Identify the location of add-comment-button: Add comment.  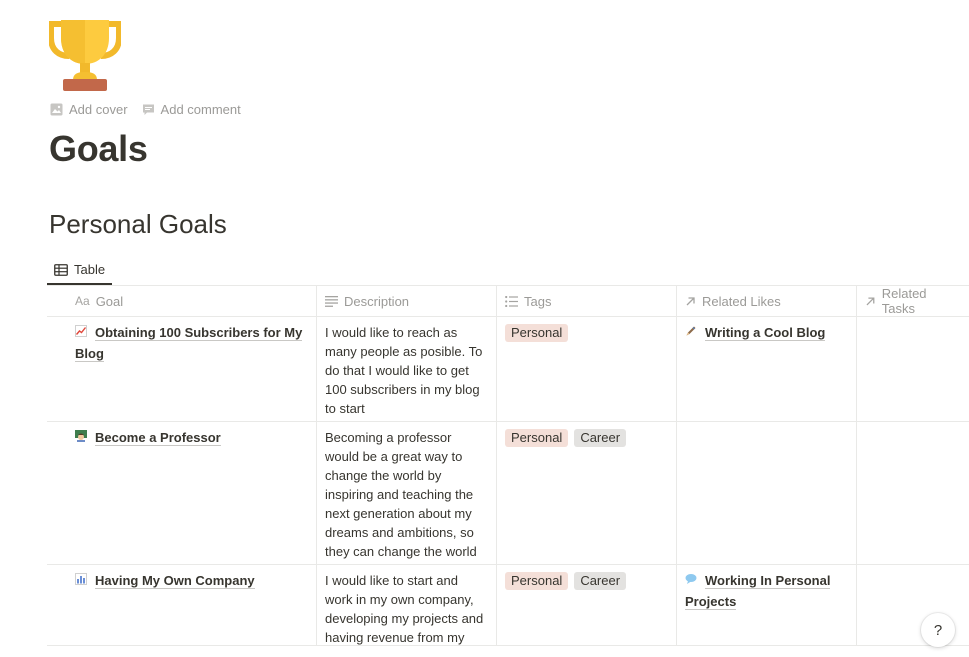
(191, 109).